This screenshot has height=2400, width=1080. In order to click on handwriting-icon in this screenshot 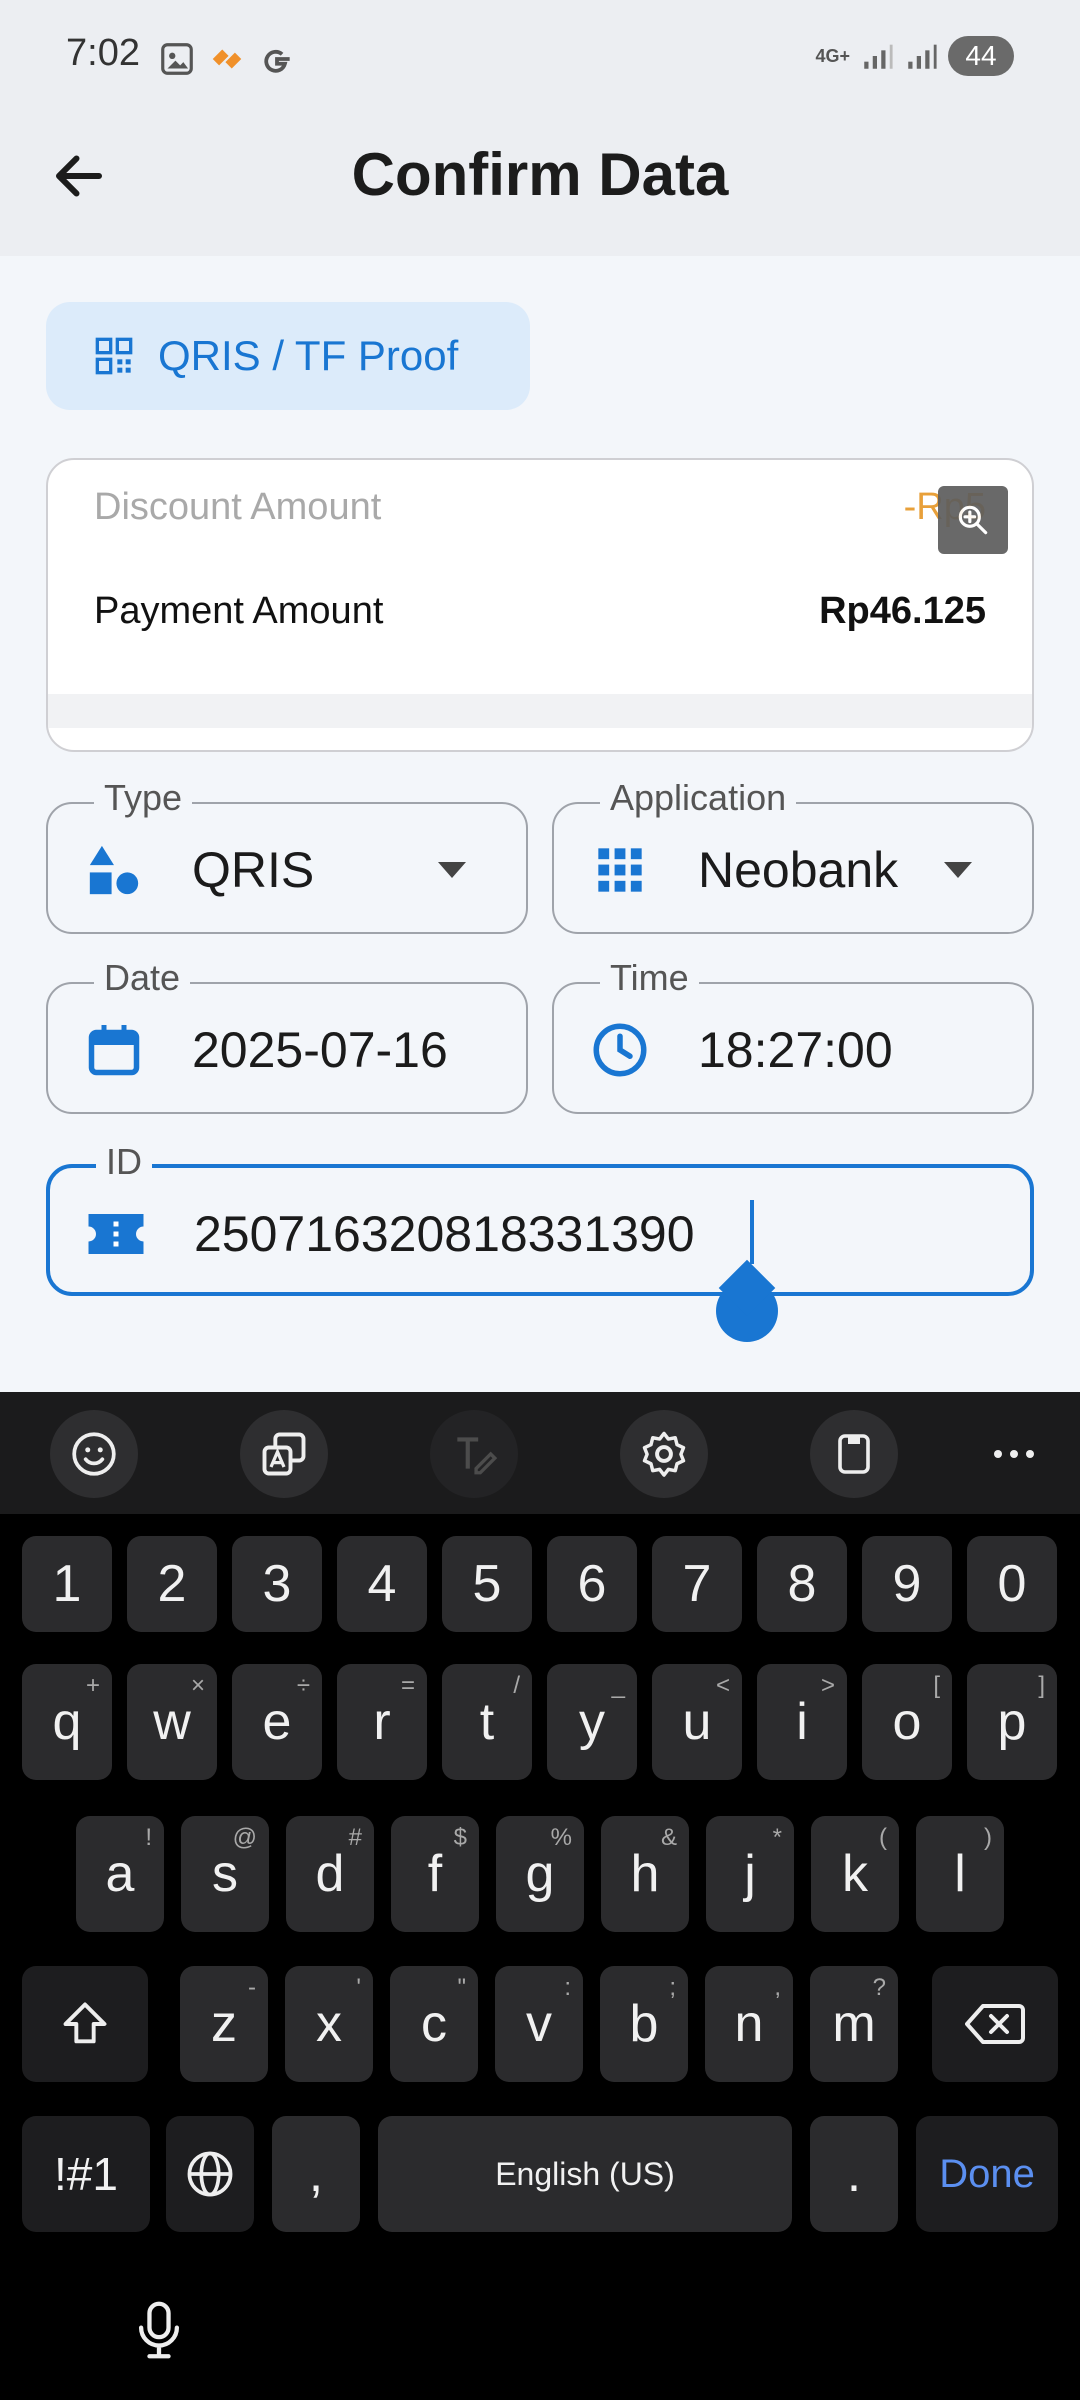, I will do `click(477, 1456)`.